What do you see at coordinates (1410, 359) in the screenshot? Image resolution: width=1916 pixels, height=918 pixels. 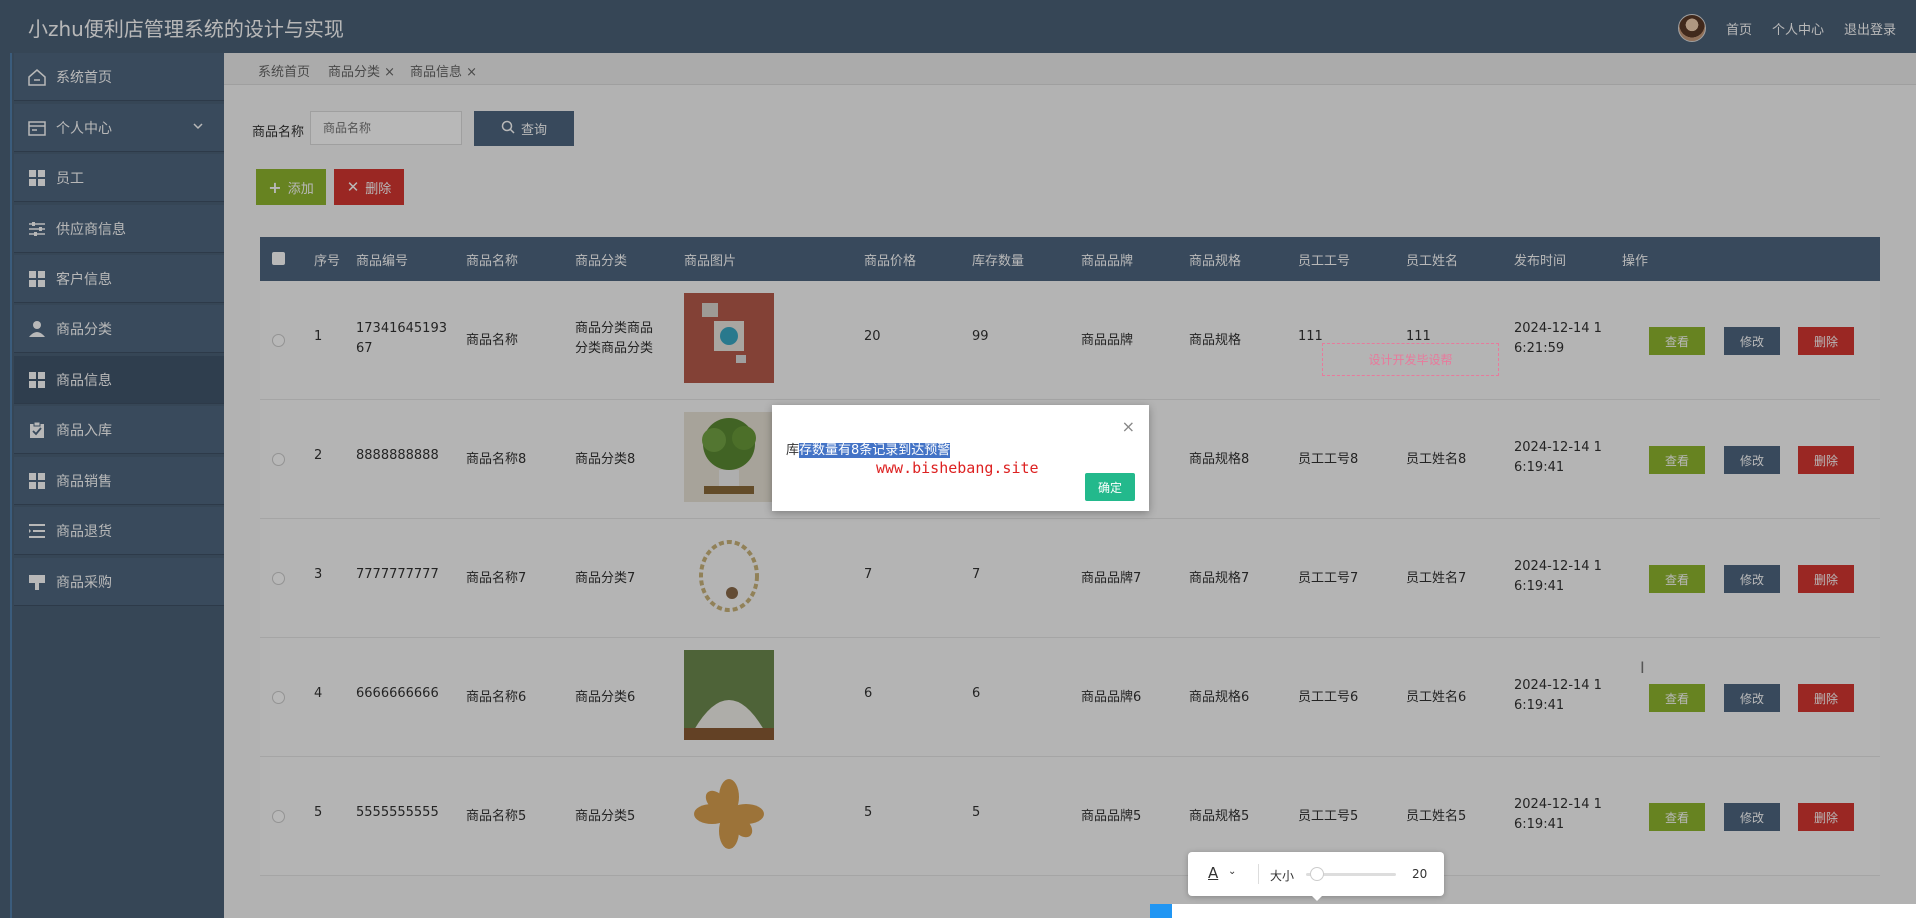 I see `watermark: 设计开发毕设帮` at bounding box center [1410, 359].